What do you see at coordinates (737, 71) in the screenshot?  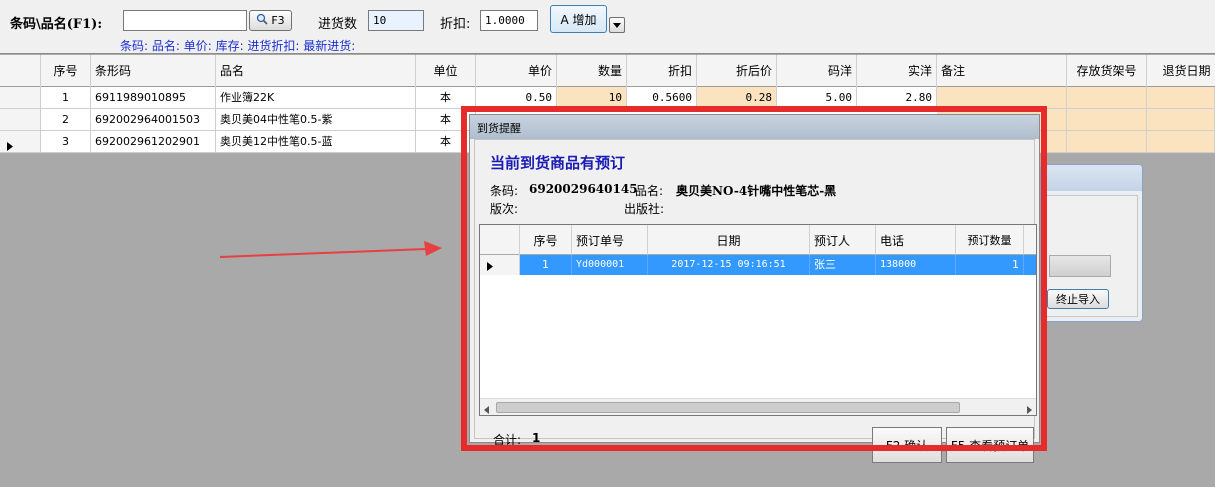 I see `col-header: 折后价` at bounding box center [737, 71].